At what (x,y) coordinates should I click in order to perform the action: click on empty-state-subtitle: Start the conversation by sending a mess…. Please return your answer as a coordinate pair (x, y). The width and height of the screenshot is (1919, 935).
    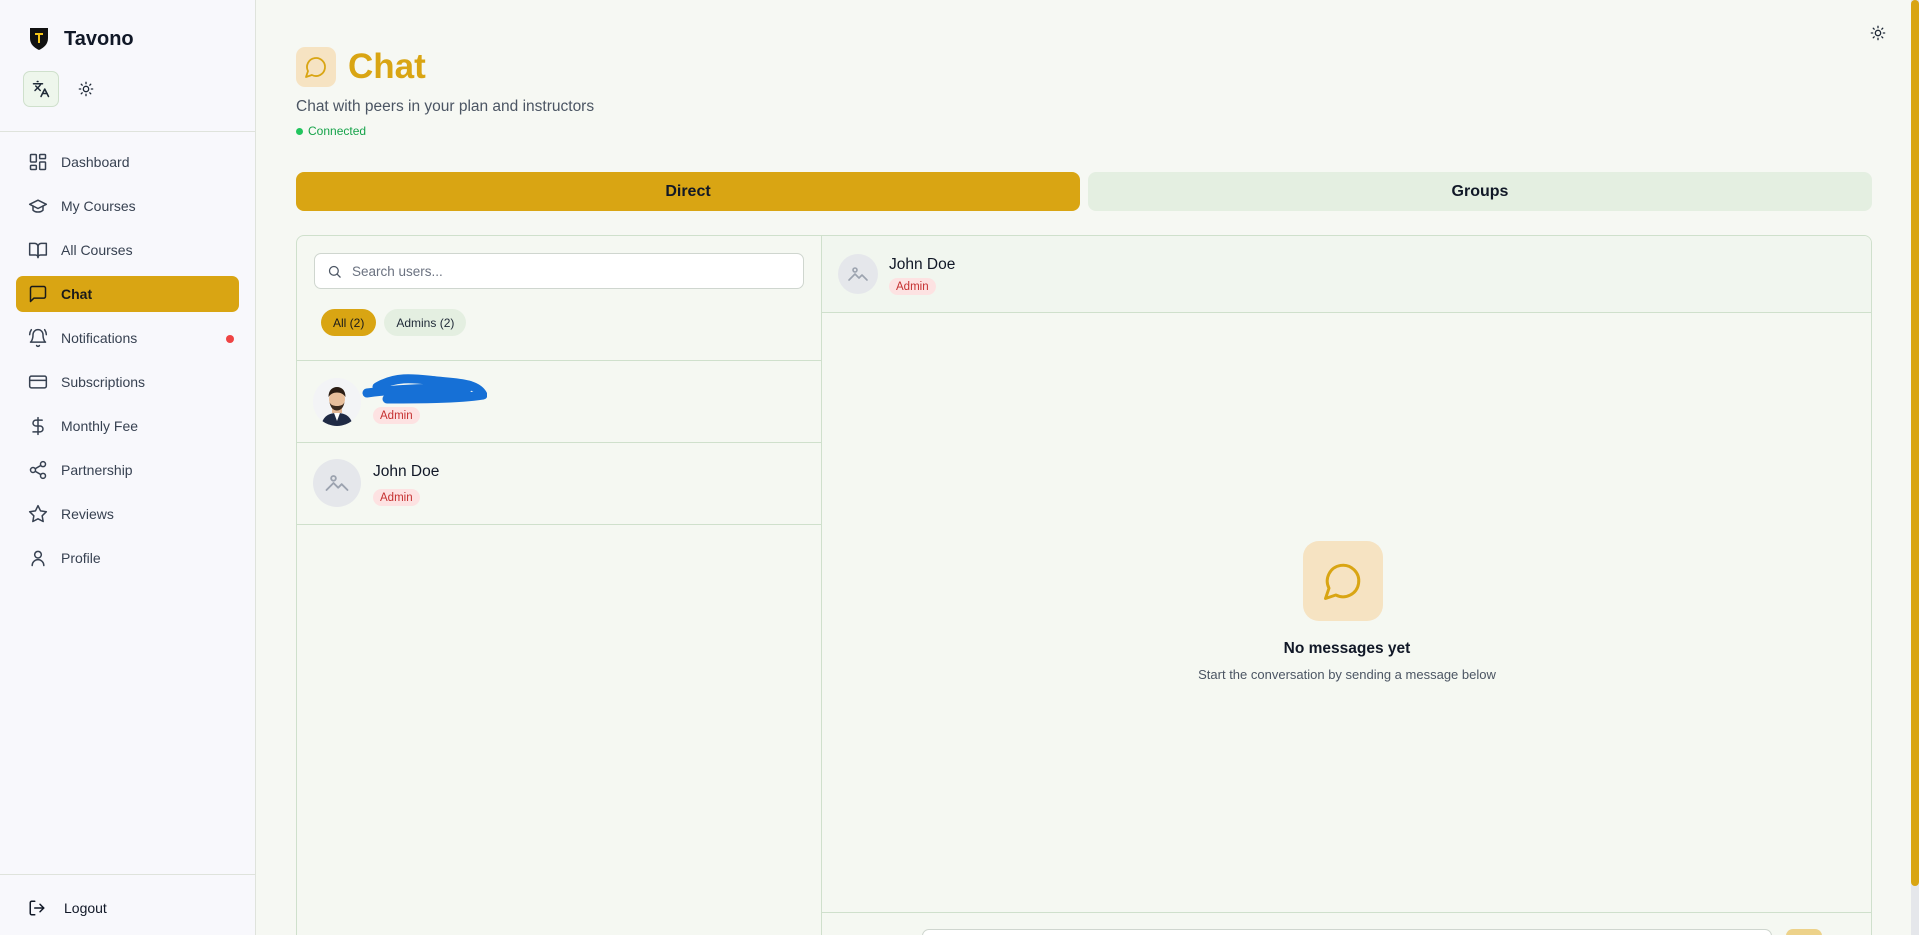
    Looking at the image, I should click on (1347, 674).